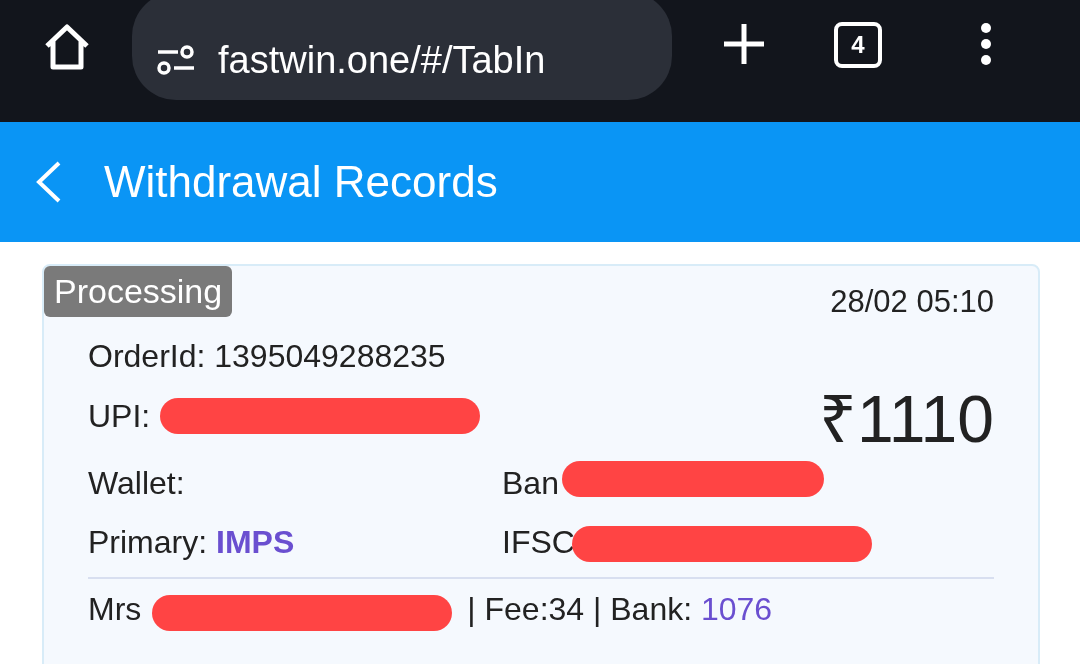 The width and height of the screenshot is (1080, 664). I want to click on status-badge: Processing, so click(138, 291).